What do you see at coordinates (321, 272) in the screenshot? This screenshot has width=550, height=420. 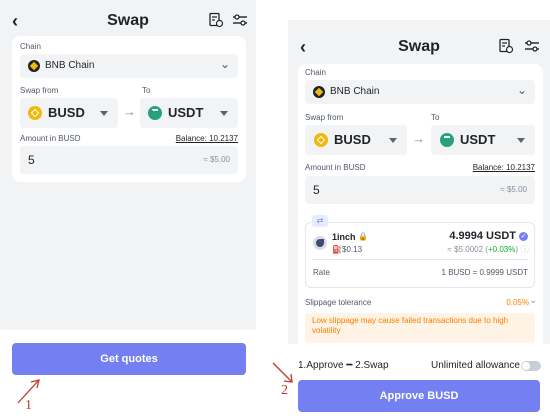 I see `rate-label: Rate` at bounding box center [321, 272].